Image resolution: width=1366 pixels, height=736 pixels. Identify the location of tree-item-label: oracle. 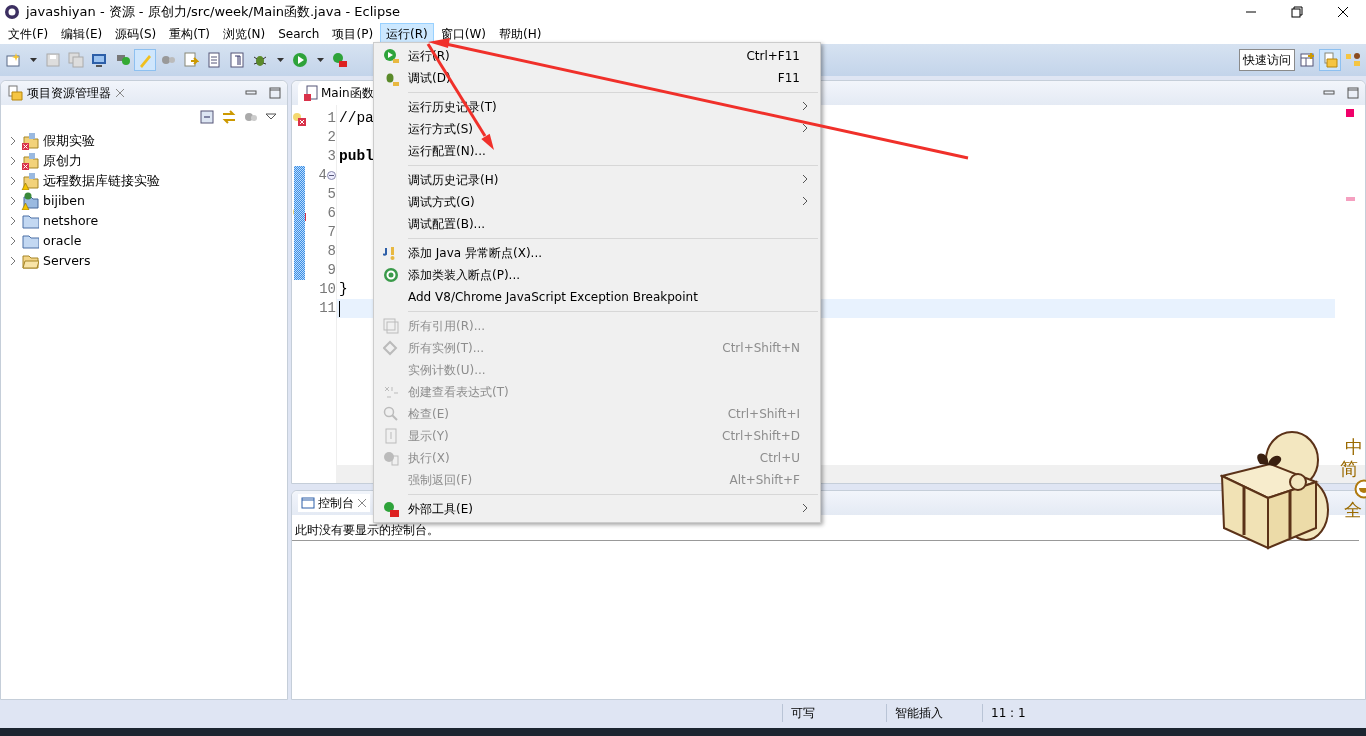
(62, 241).